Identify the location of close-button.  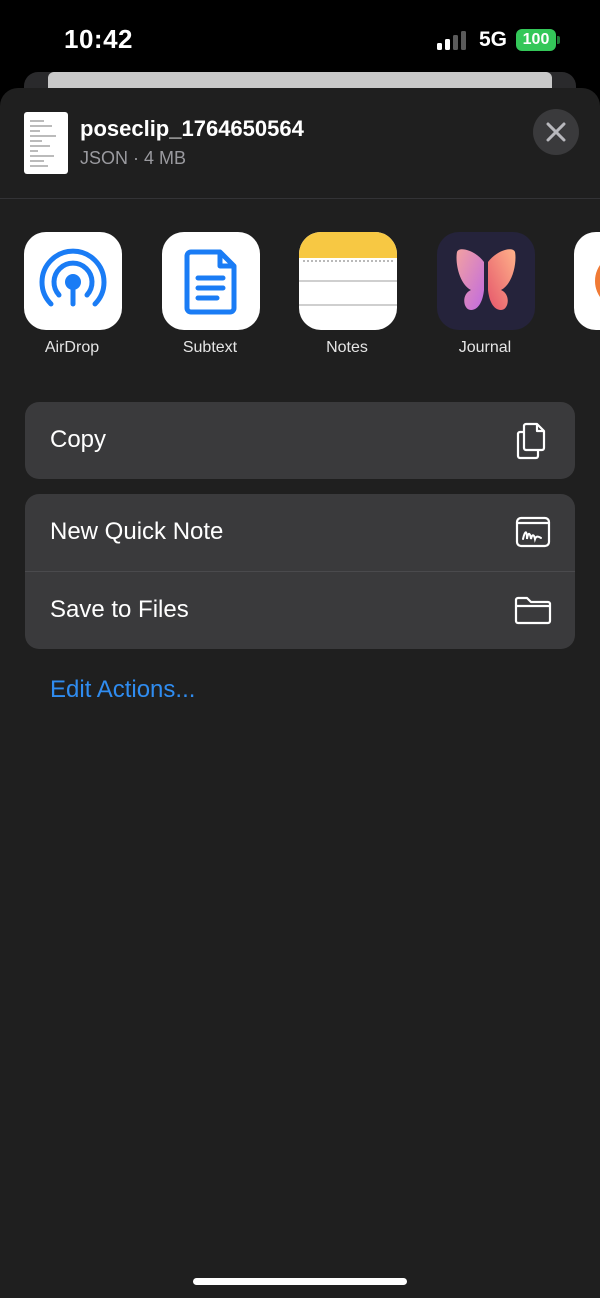
(556, 132).